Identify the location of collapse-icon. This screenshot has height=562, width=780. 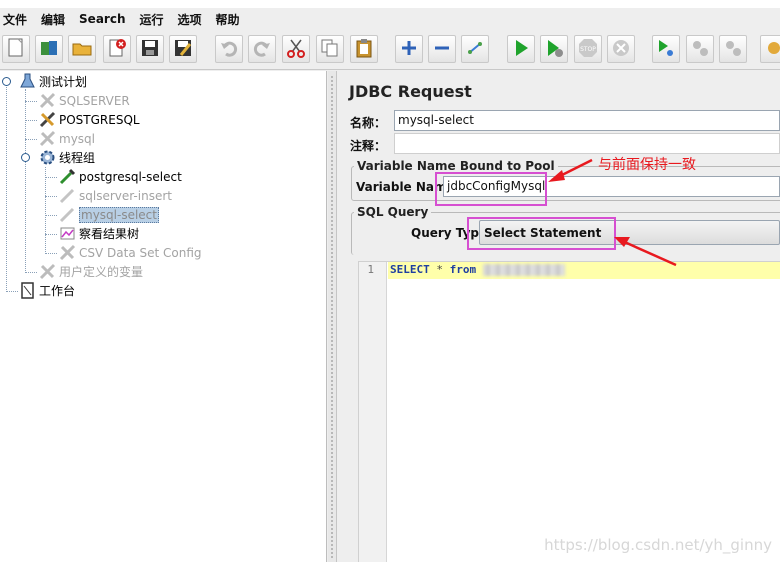
(442, 49).